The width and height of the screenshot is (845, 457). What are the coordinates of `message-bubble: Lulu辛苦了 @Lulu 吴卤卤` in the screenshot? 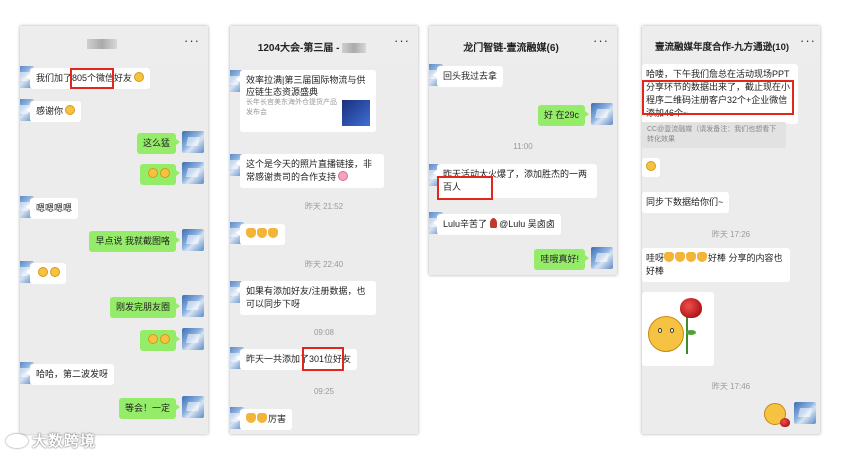 It's located at (497, 224).